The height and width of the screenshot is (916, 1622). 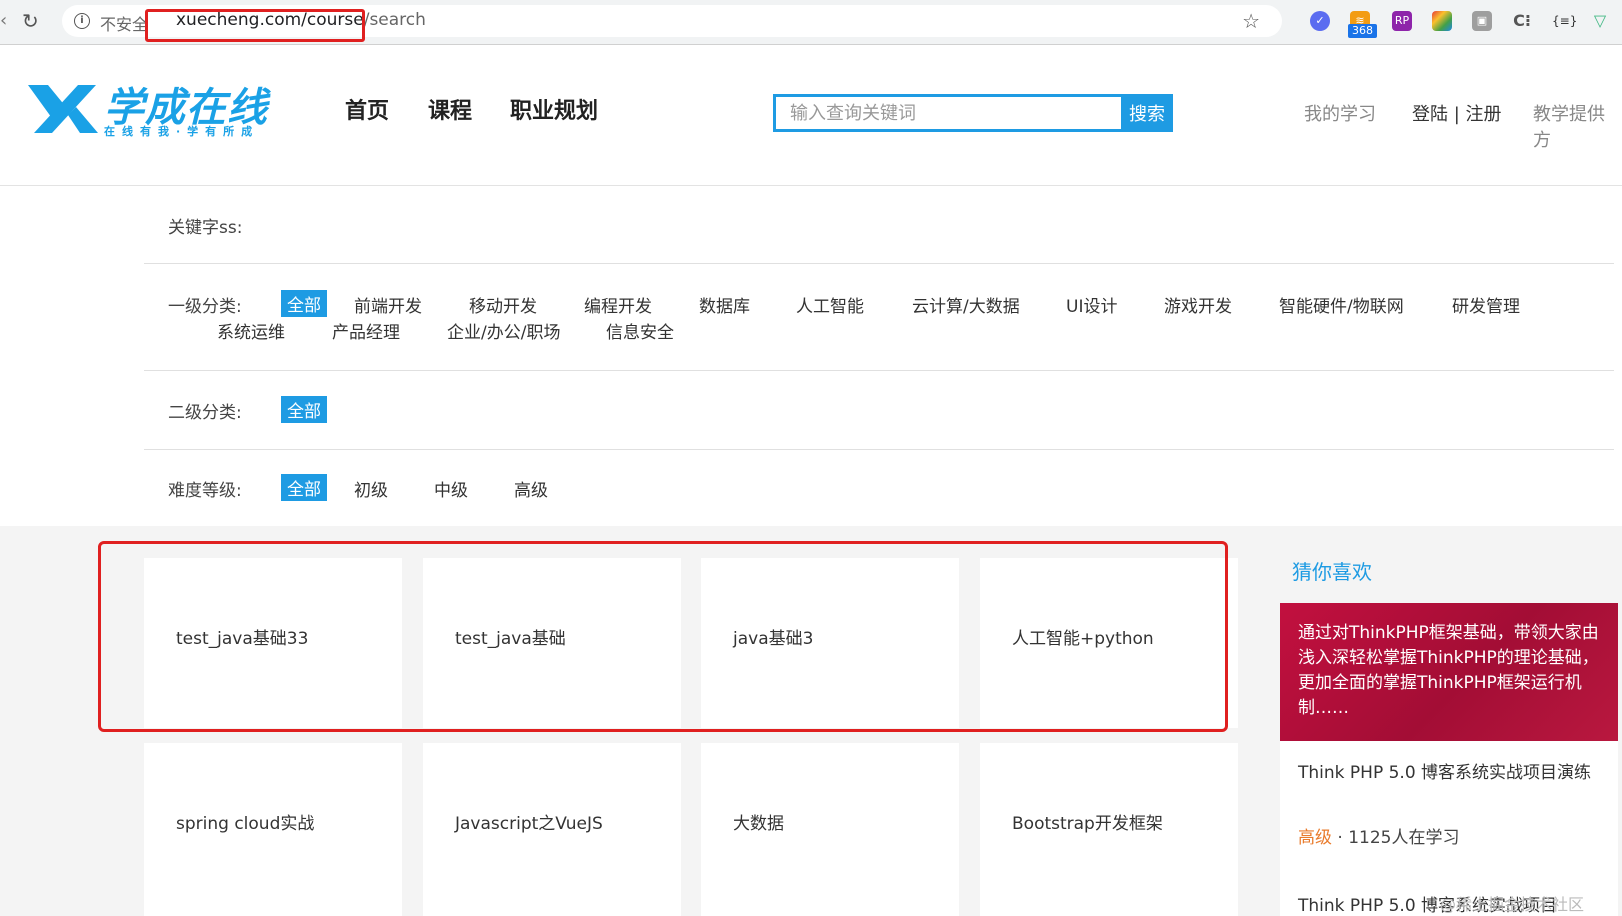 I want to click on level1-tag: 数据库, so click(x=724, y=304).